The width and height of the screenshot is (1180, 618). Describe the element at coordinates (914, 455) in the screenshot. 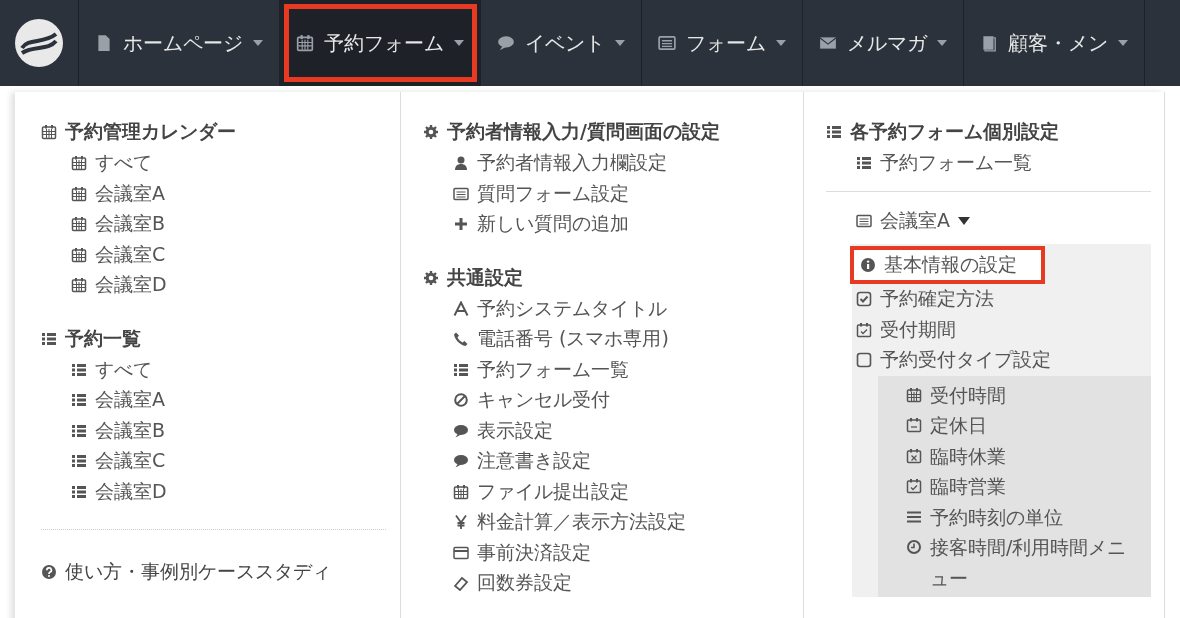

I see `calendar-x-icon` at that location.